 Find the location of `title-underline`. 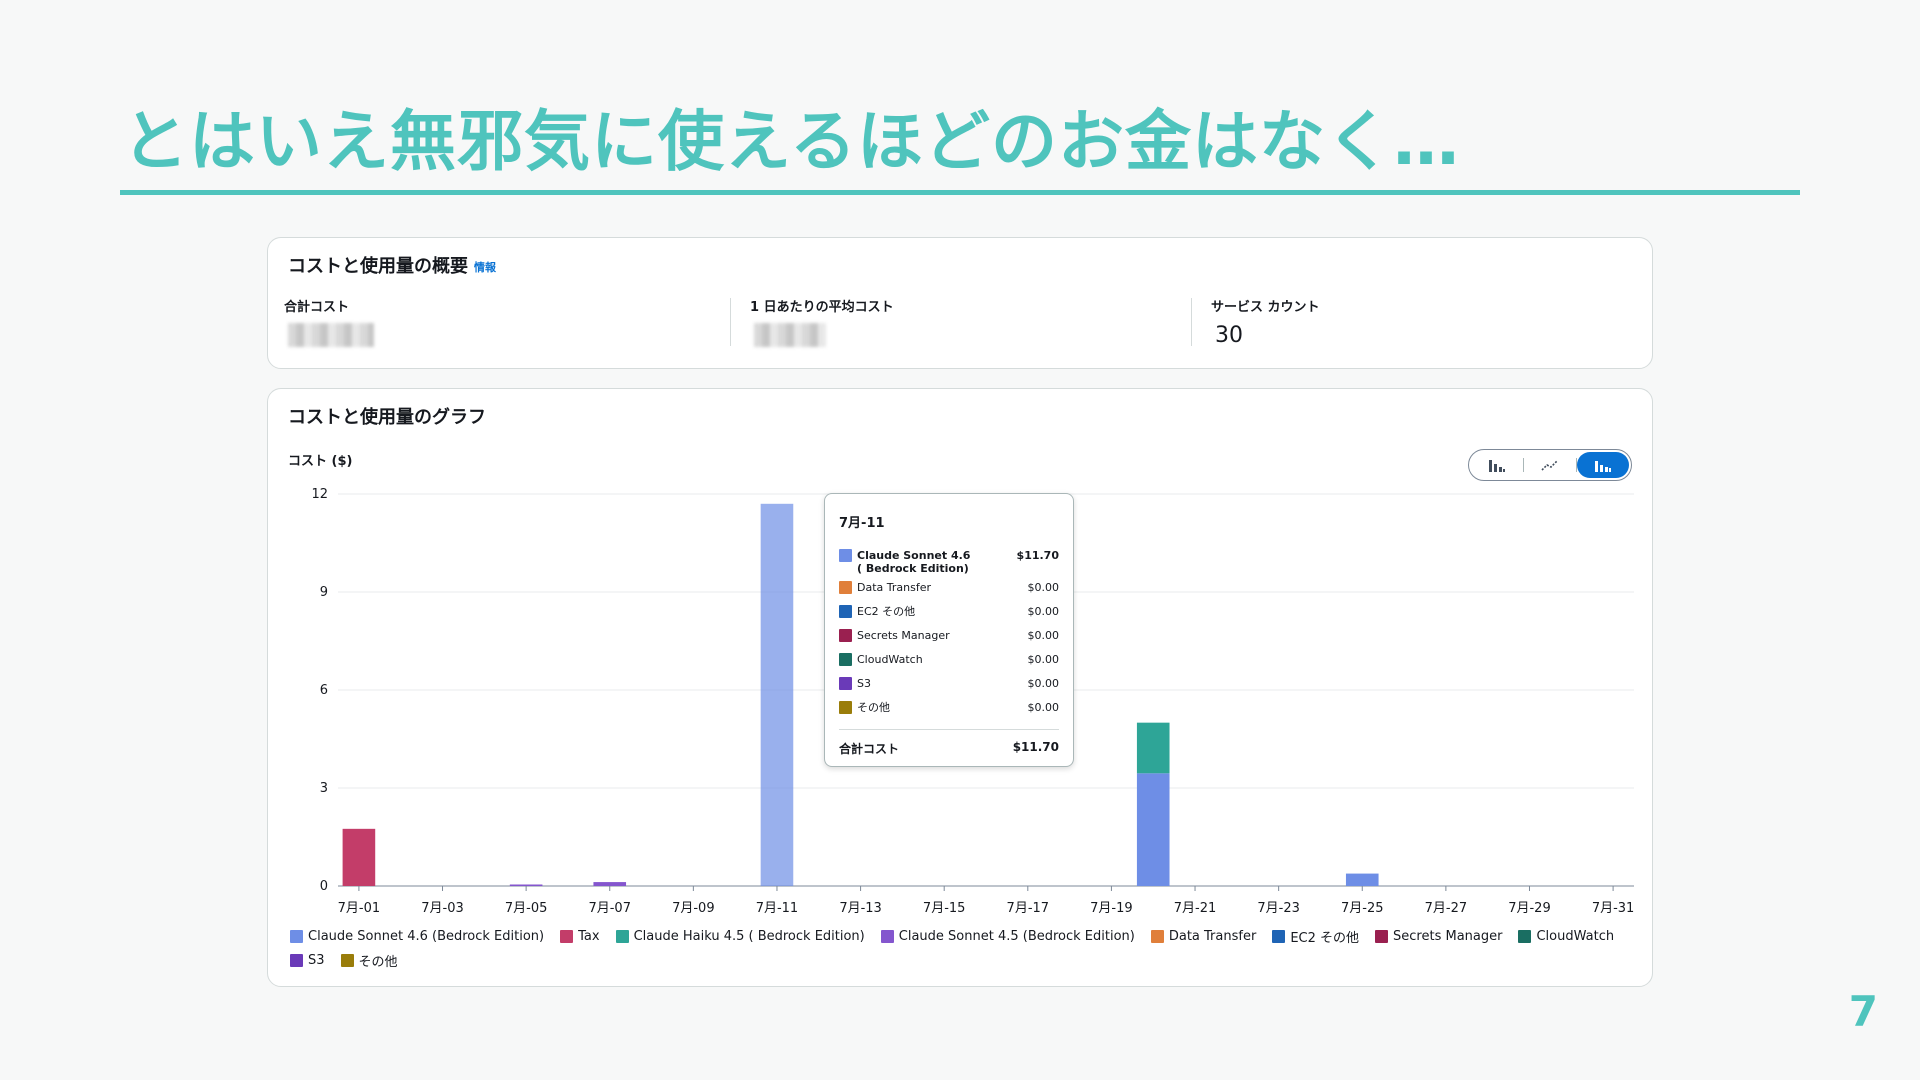

title-underline is located at coordinates (960, 192).